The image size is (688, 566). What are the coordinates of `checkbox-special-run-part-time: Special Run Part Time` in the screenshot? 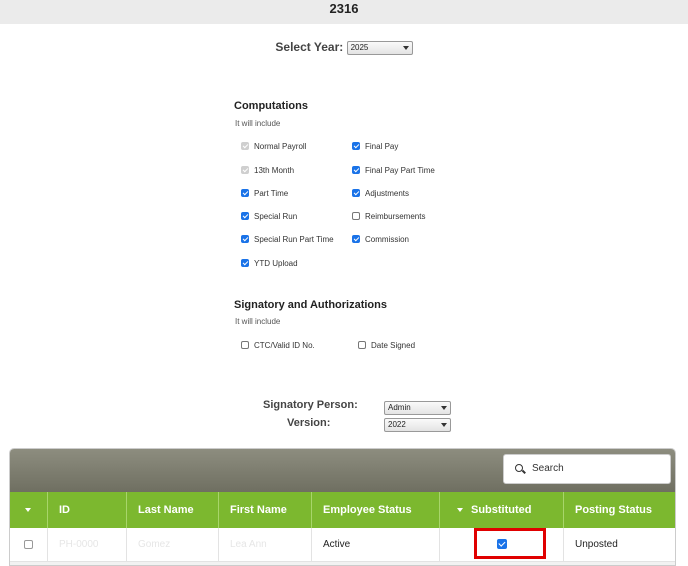 It's located at (287, 240).